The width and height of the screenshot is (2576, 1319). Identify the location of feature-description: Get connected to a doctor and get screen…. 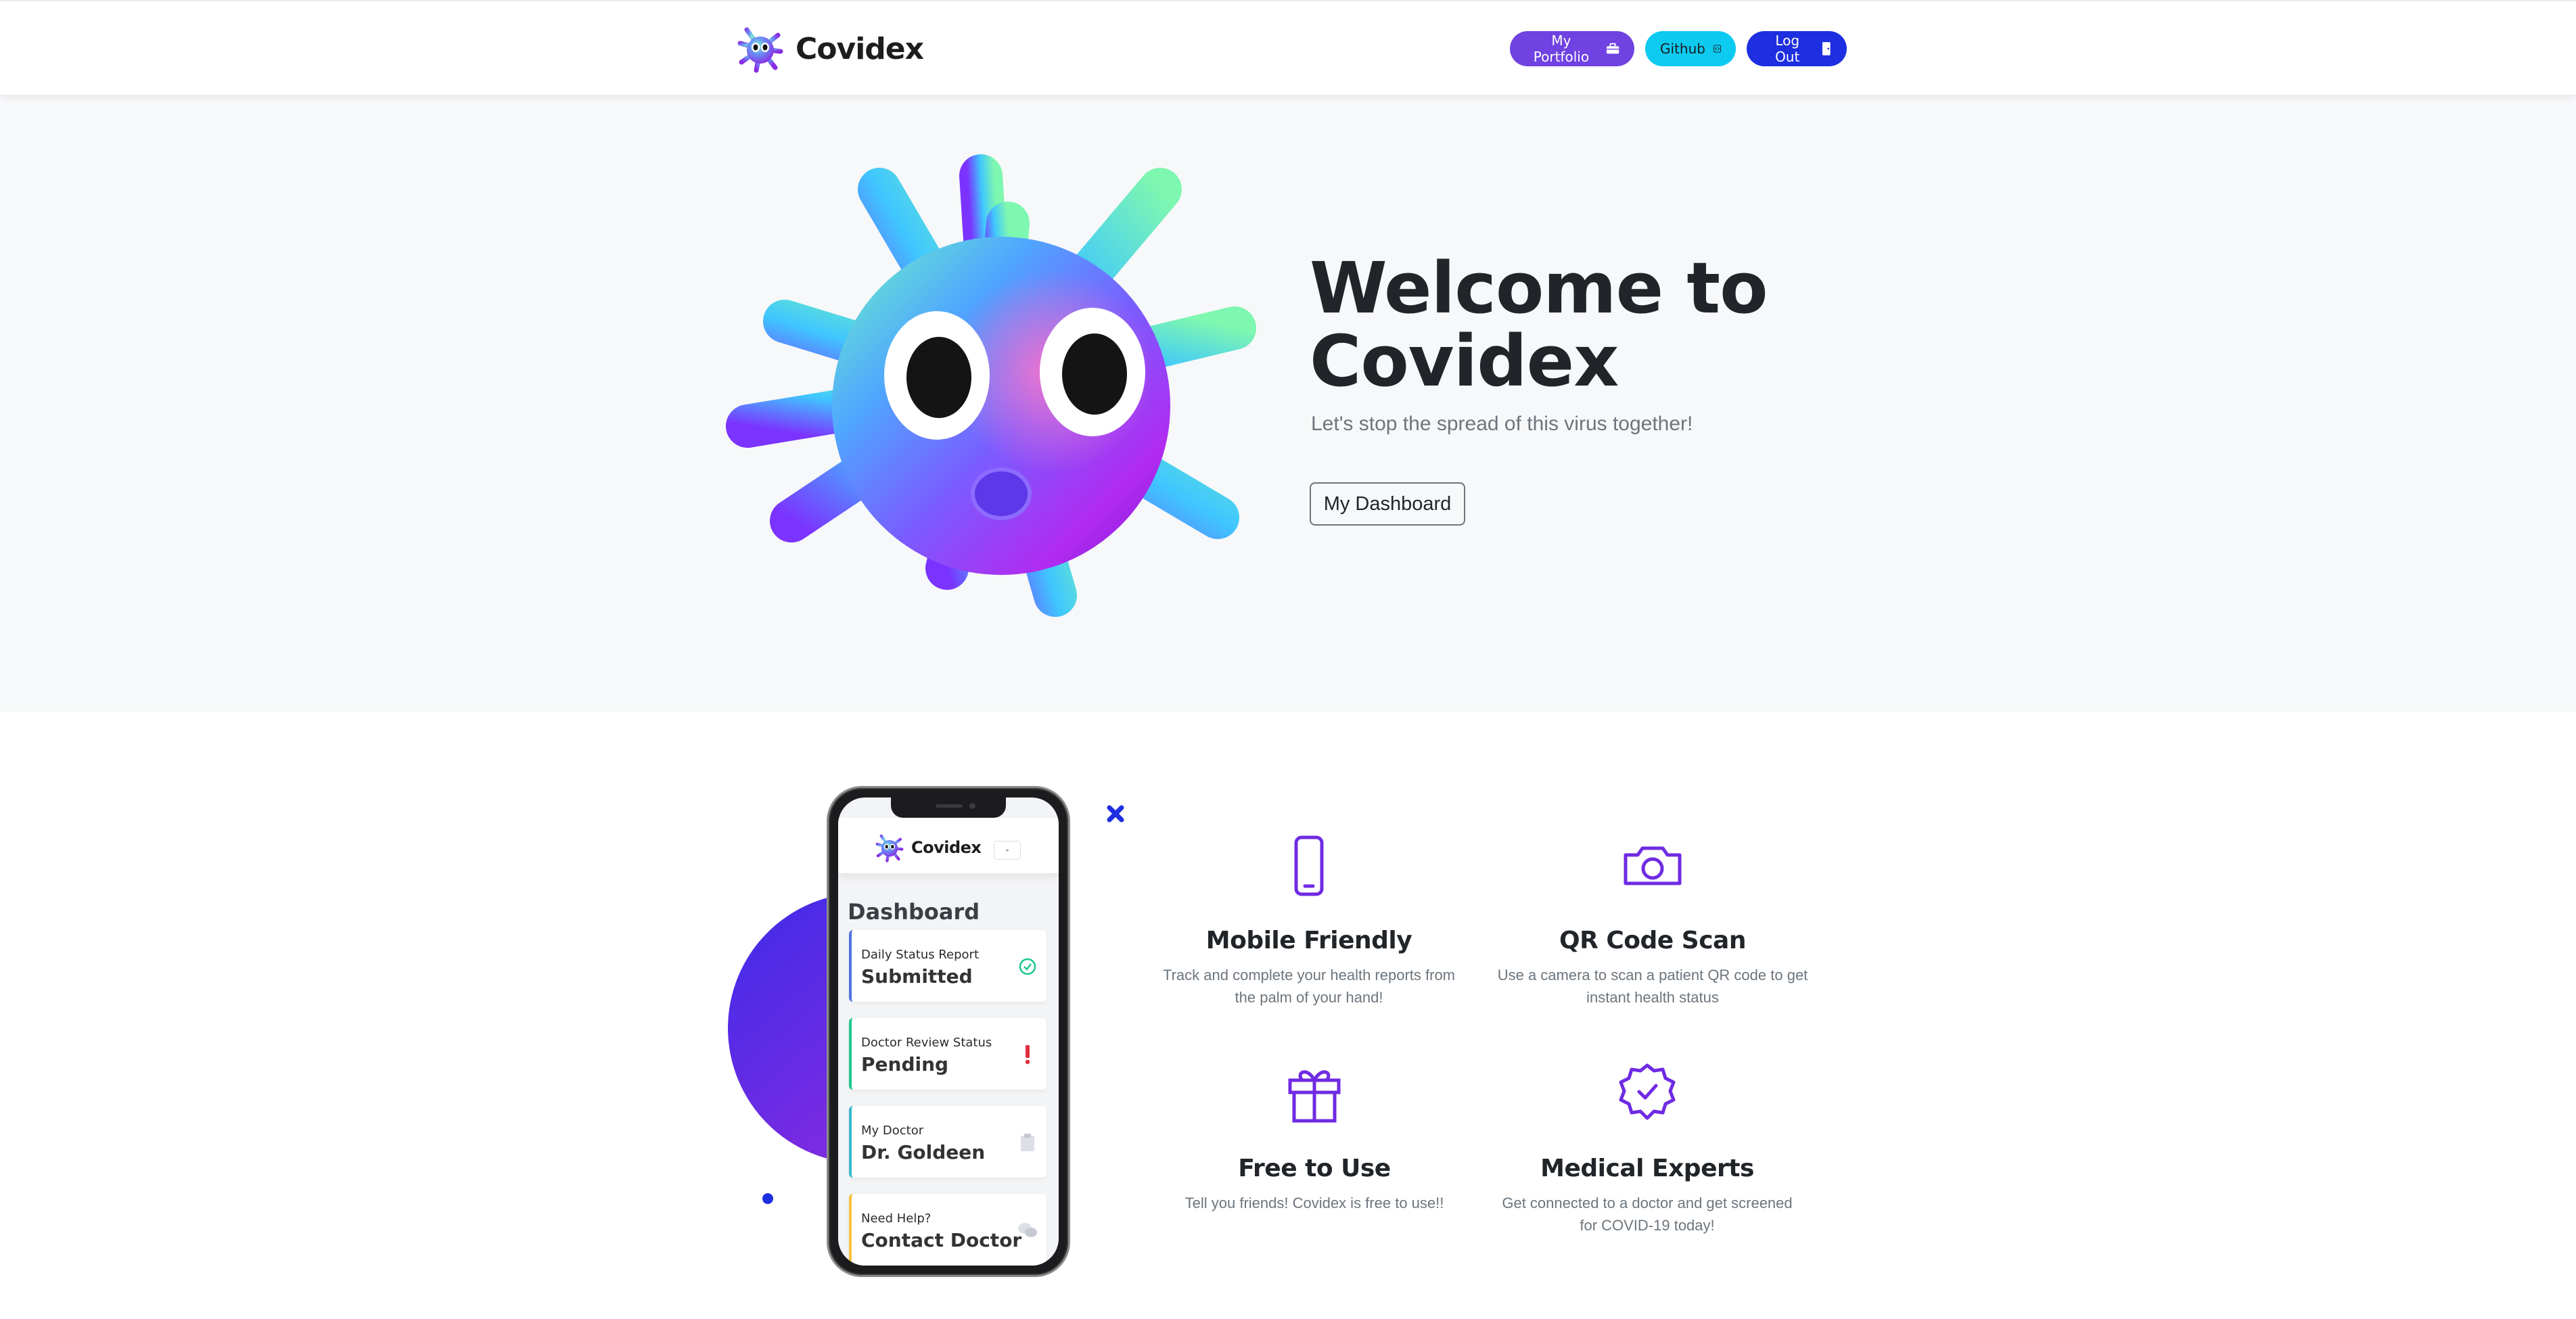
(1647, 1214).